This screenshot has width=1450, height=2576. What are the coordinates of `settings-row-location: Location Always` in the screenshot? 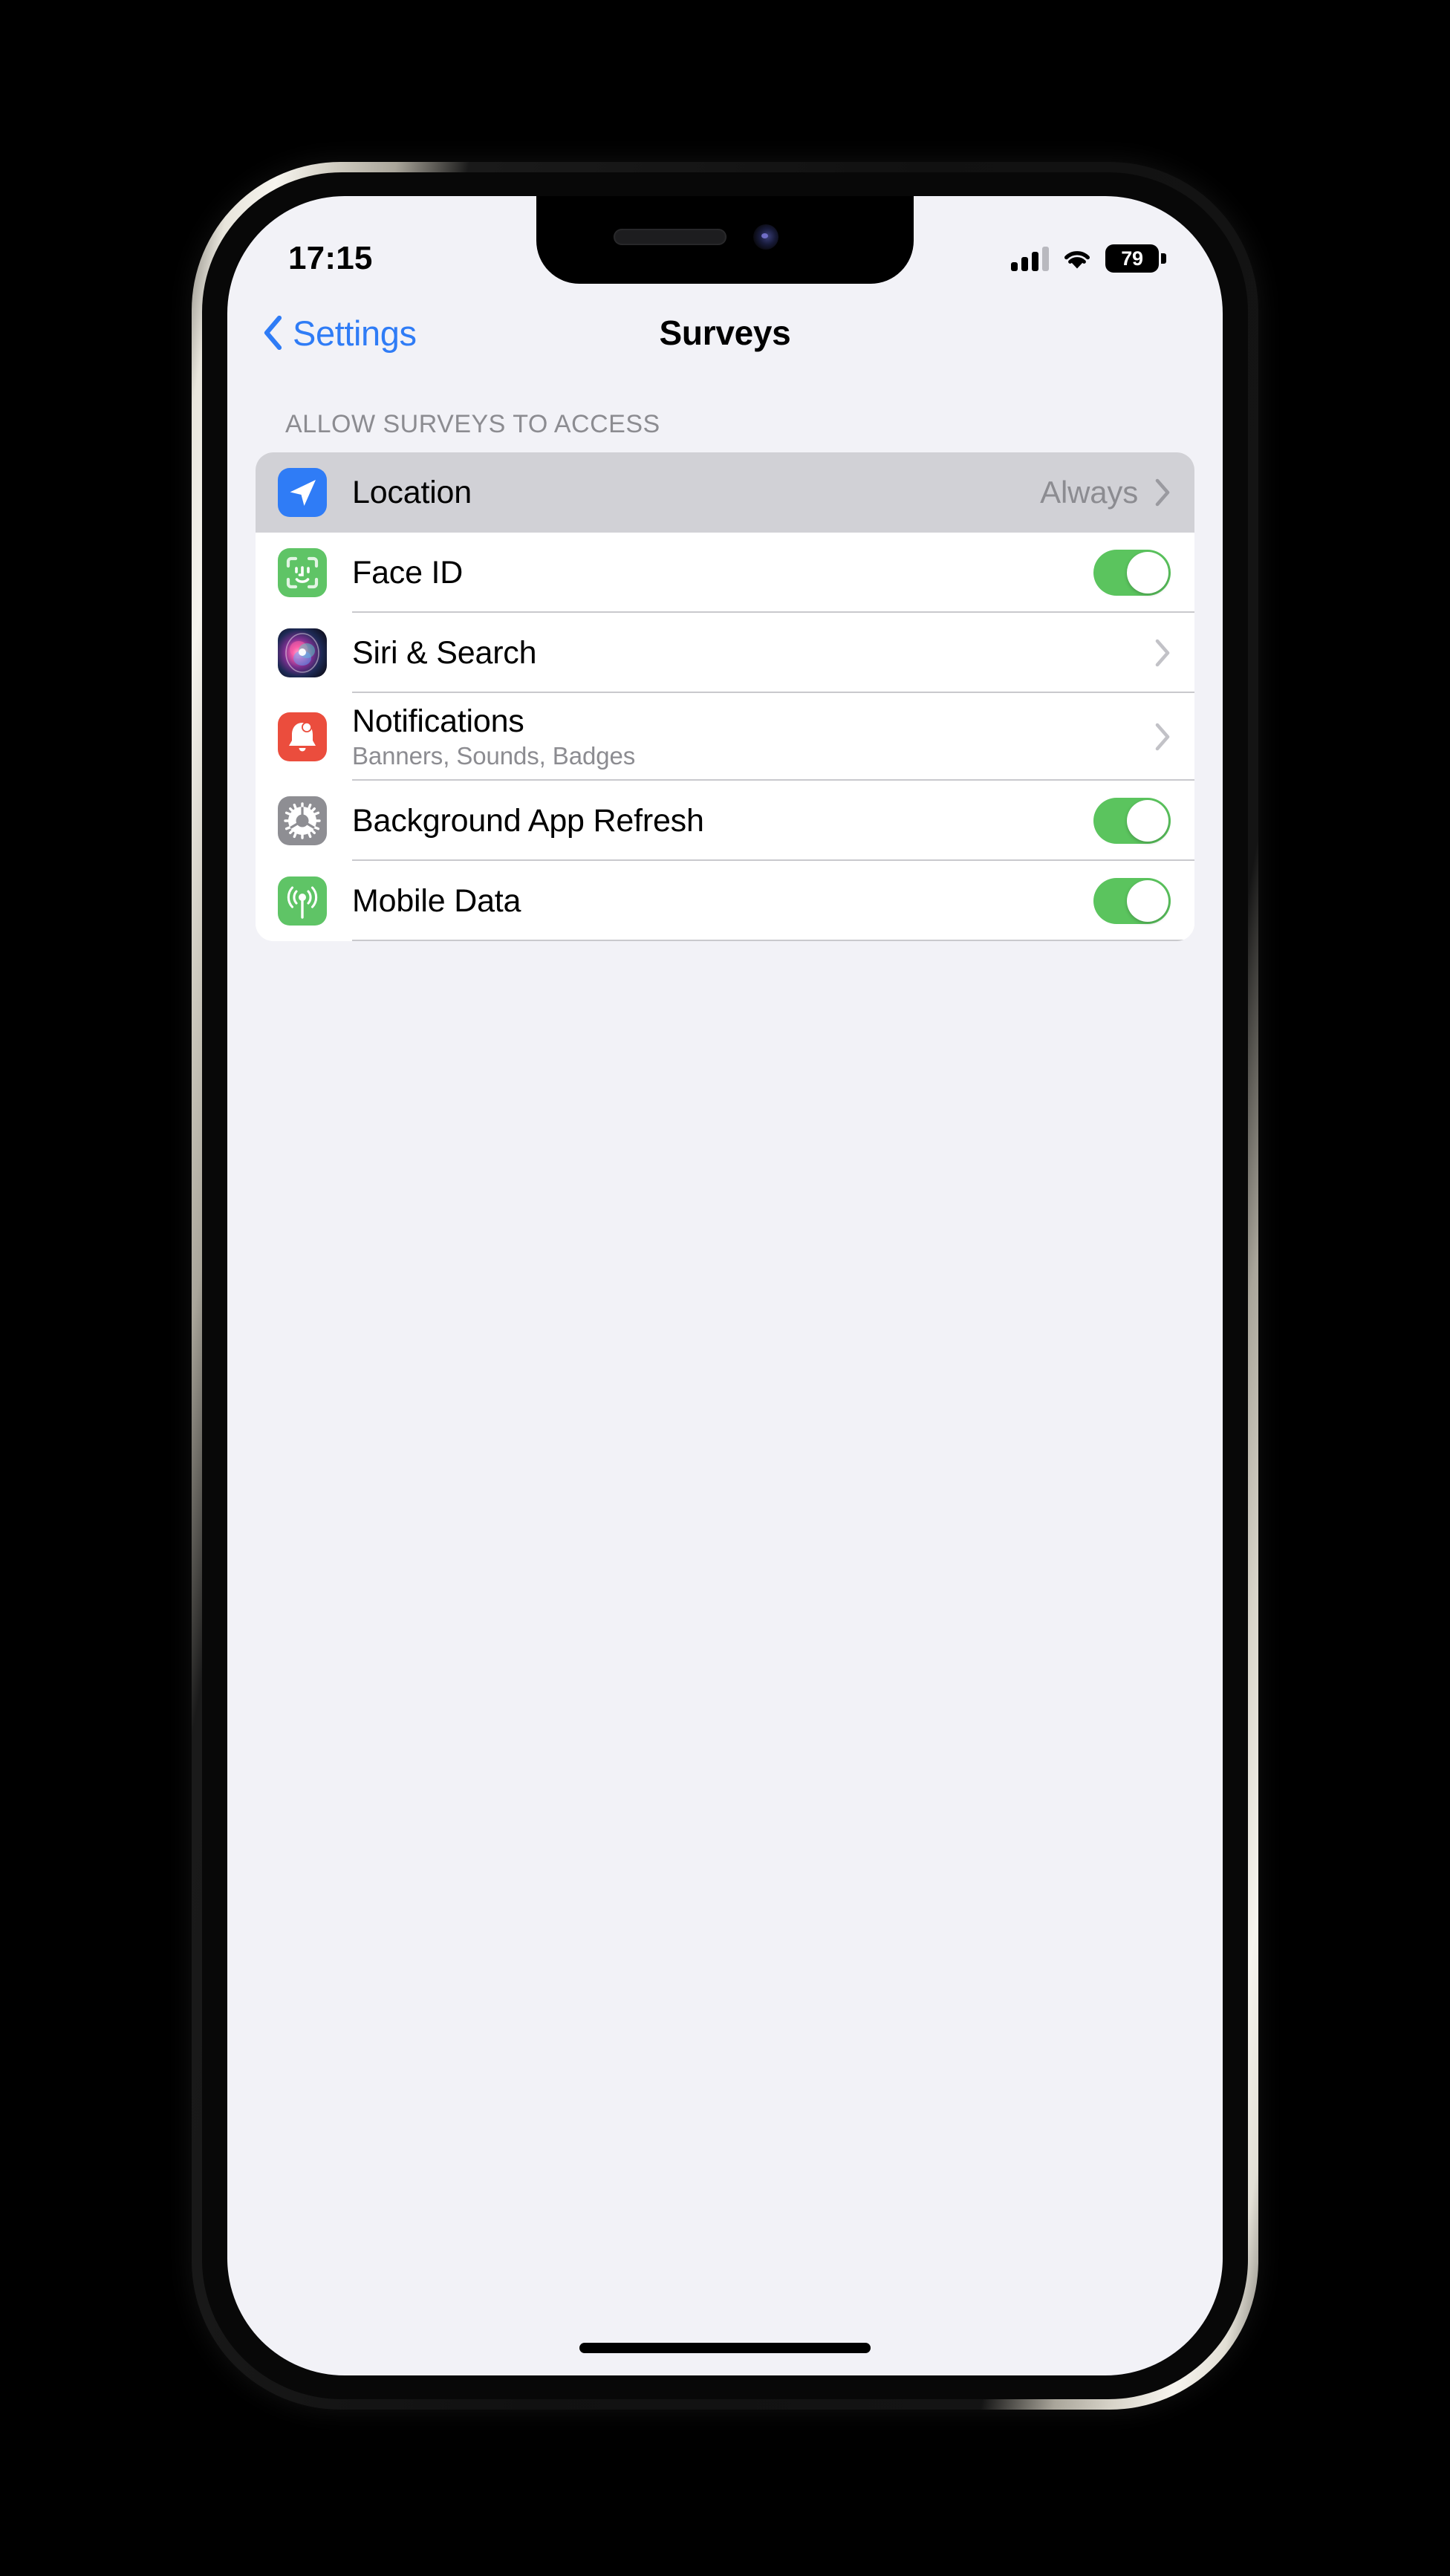 It's located at (725, 493).